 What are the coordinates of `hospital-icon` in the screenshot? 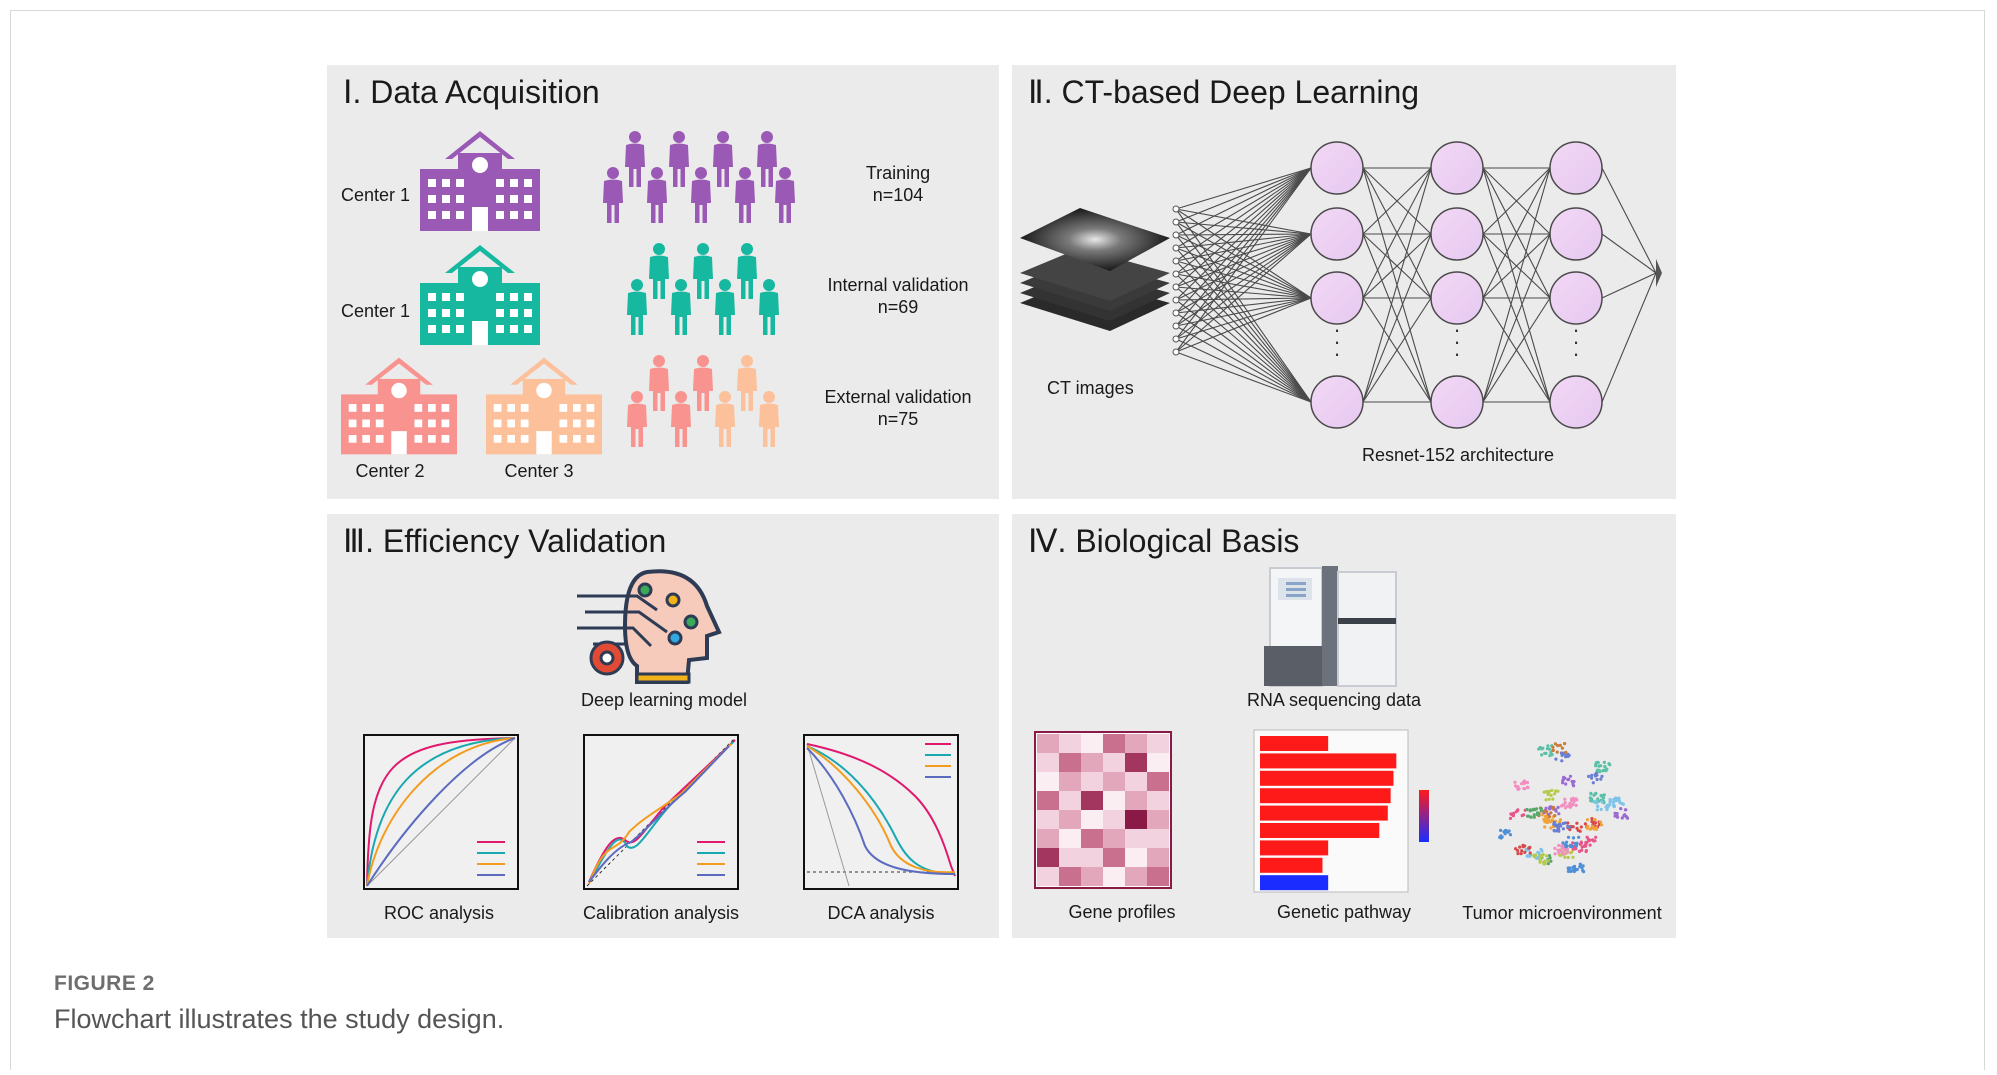 It's located at (480, 181).